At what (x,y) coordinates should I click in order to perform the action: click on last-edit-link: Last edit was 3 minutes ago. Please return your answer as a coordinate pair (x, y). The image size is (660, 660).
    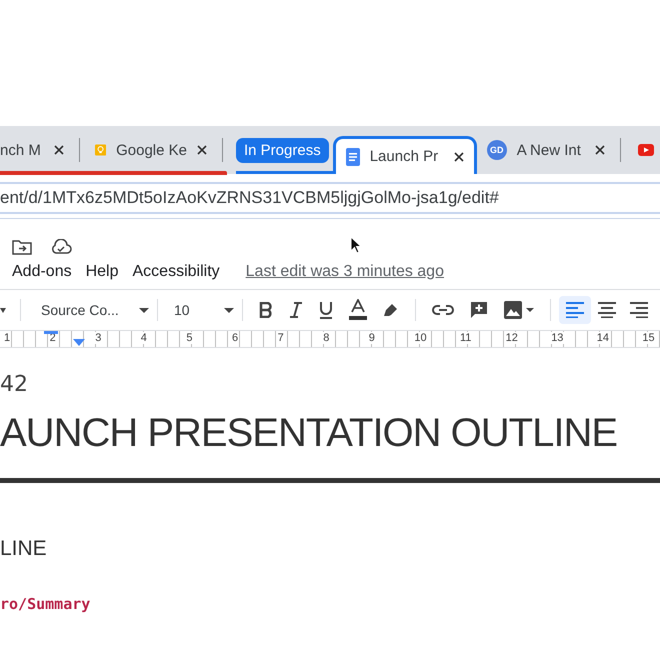
    Looking at the image, I should click on (345, 272).